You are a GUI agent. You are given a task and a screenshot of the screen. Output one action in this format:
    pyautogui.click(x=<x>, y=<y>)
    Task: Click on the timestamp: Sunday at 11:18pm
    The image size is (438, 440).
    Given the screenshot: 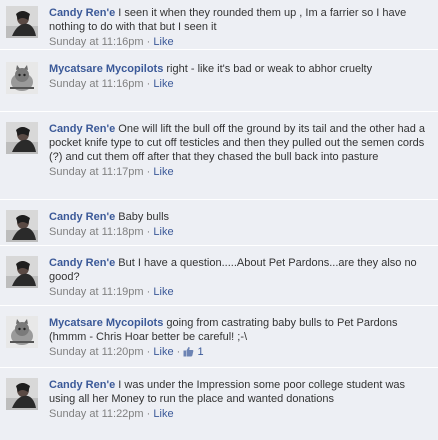 What is the action you would take?
    pyautogui.click(x=96, y=232)
    